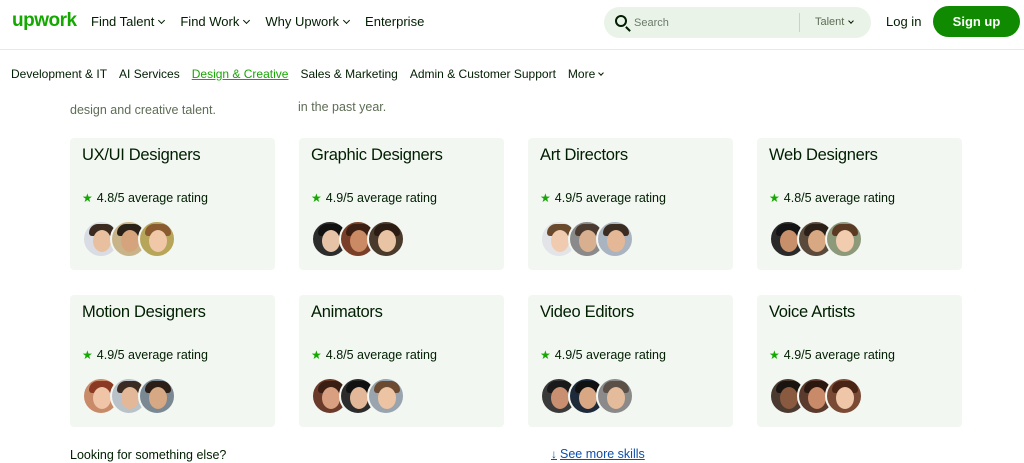 The width and height of the screenshot is (1024, 463). Describe the element at coordinates (149, 74) in the screenshot. I see `category-ai-services: AI Services` at that location.